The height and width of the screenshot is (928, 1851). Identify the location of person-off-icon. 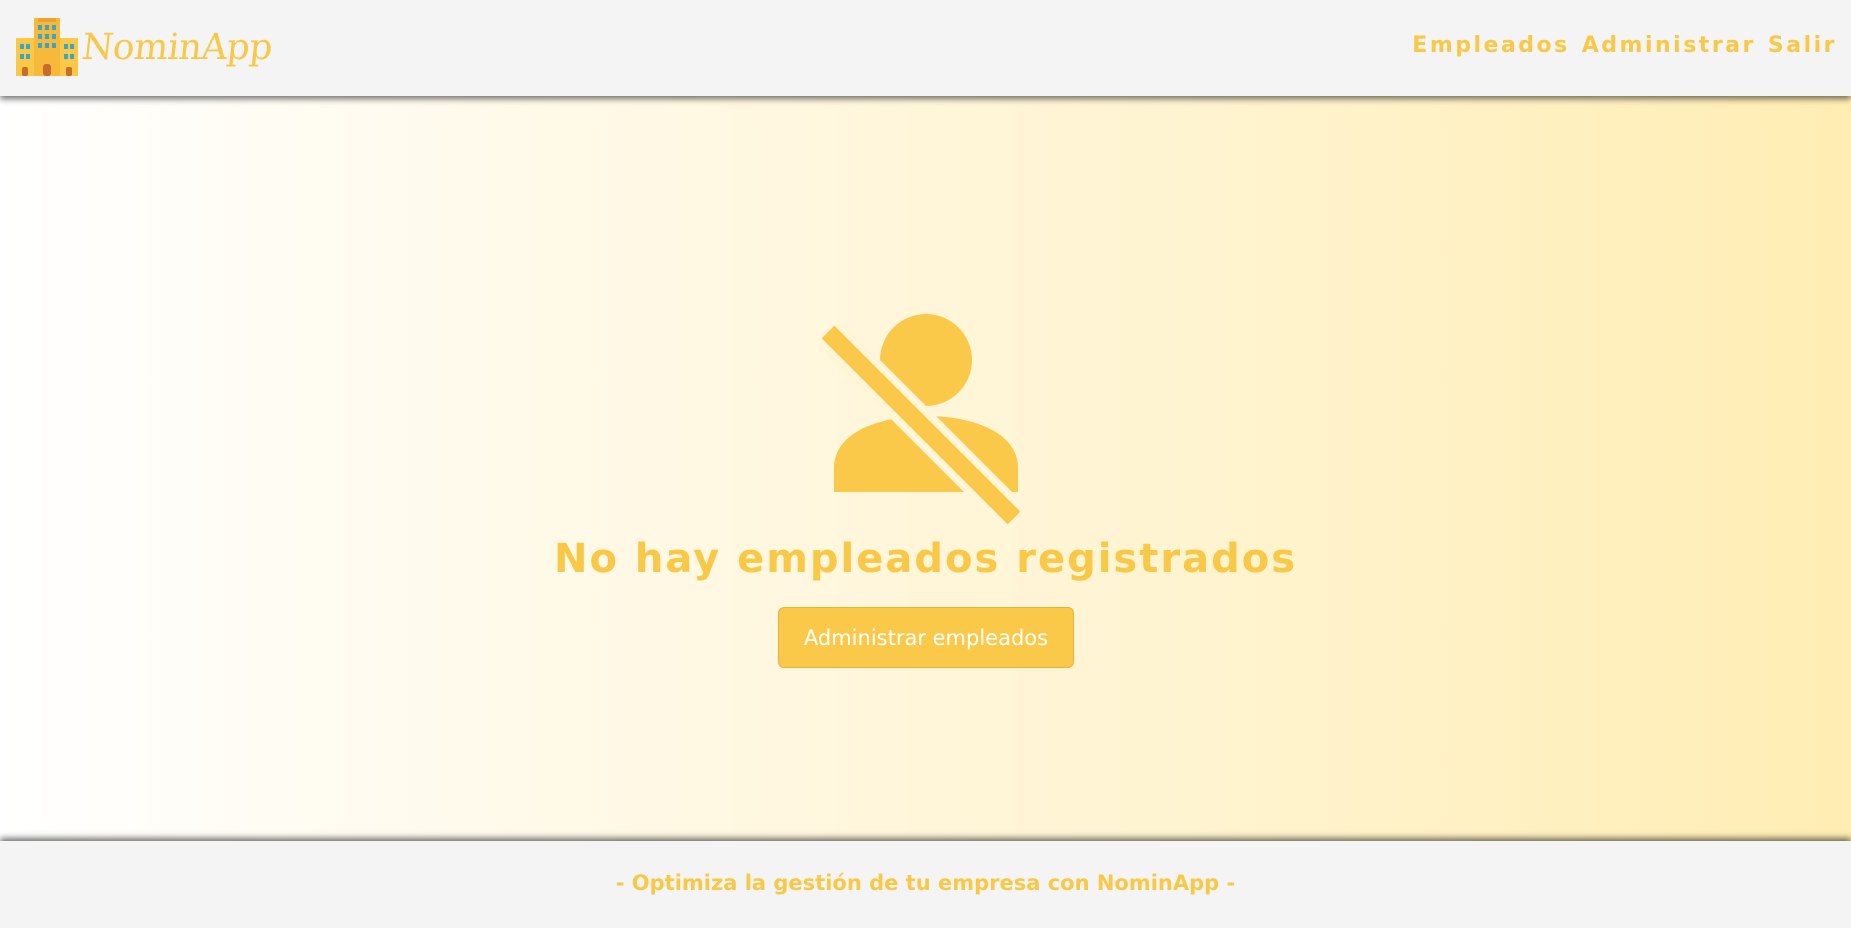
(921, 422).